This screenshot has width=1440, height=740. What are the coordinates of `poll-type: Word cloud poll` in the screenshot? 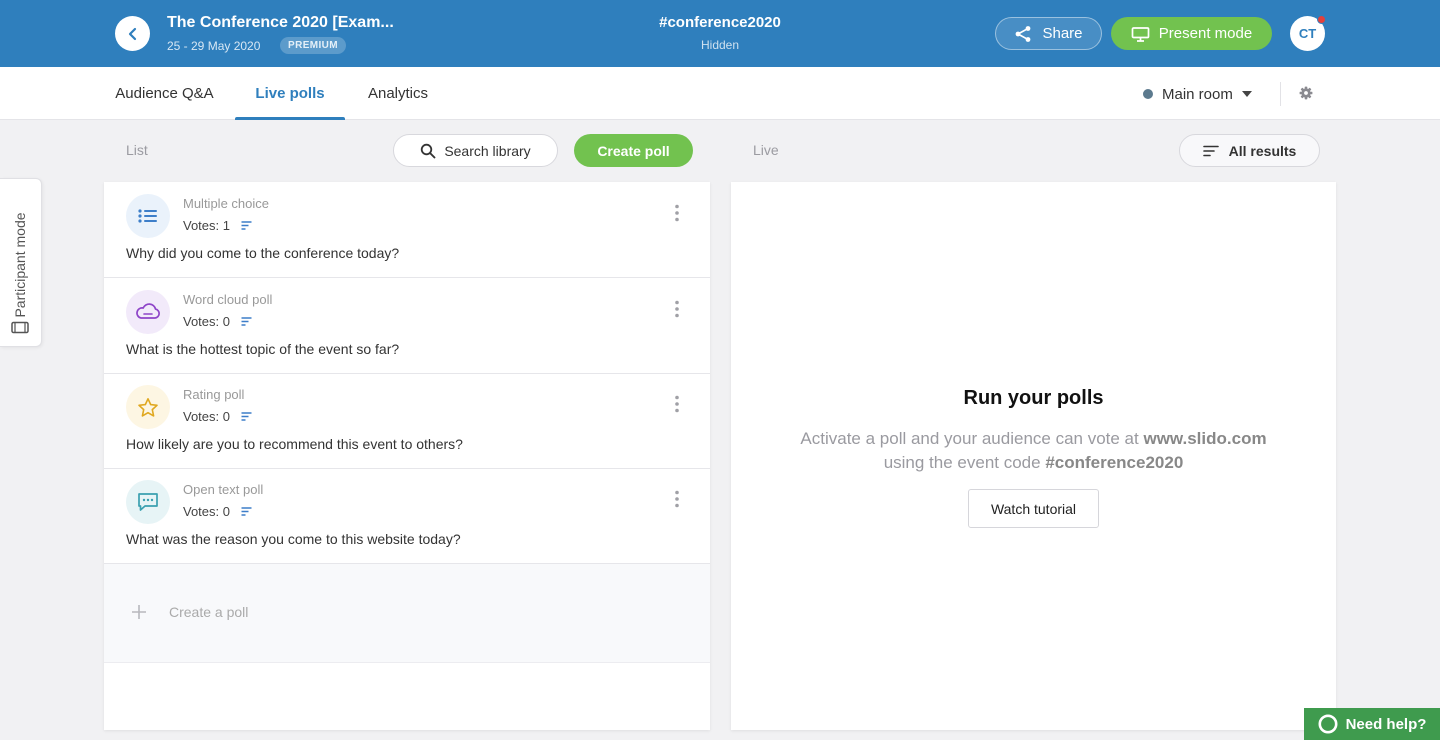 It's located at (228, 299).